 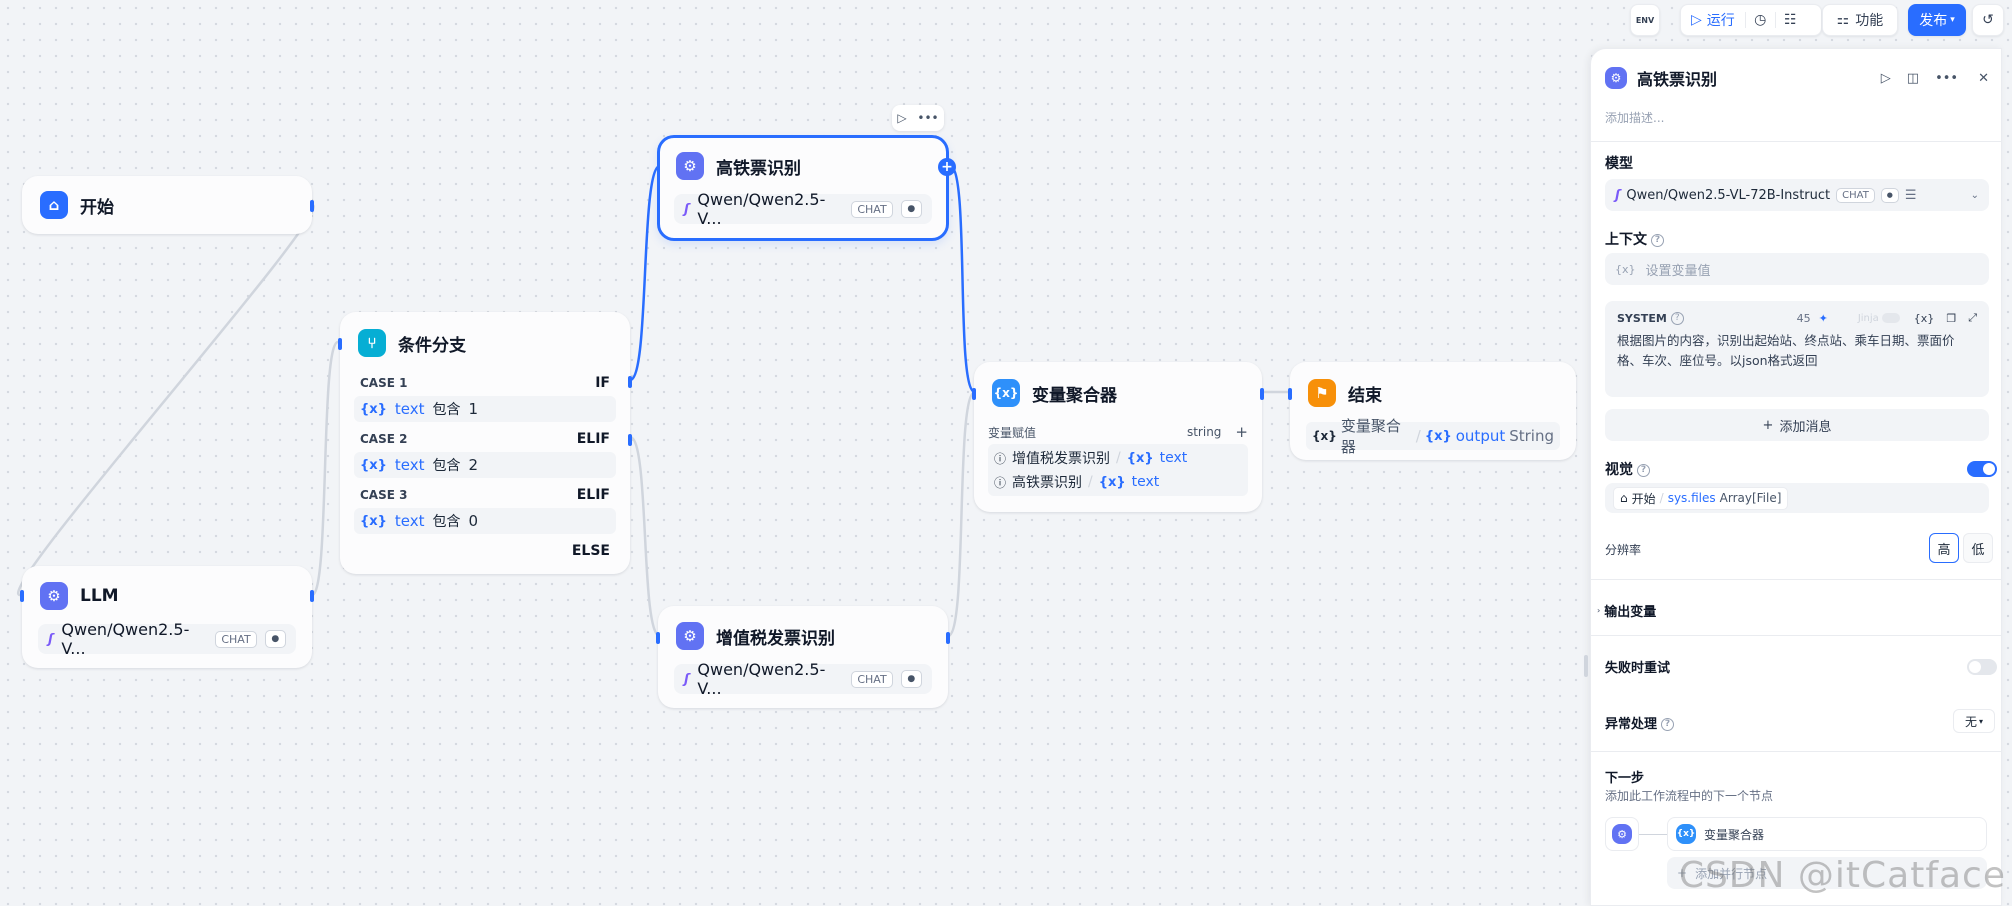 I want to click on help-icon: ?, so click(x=1677, y=318).